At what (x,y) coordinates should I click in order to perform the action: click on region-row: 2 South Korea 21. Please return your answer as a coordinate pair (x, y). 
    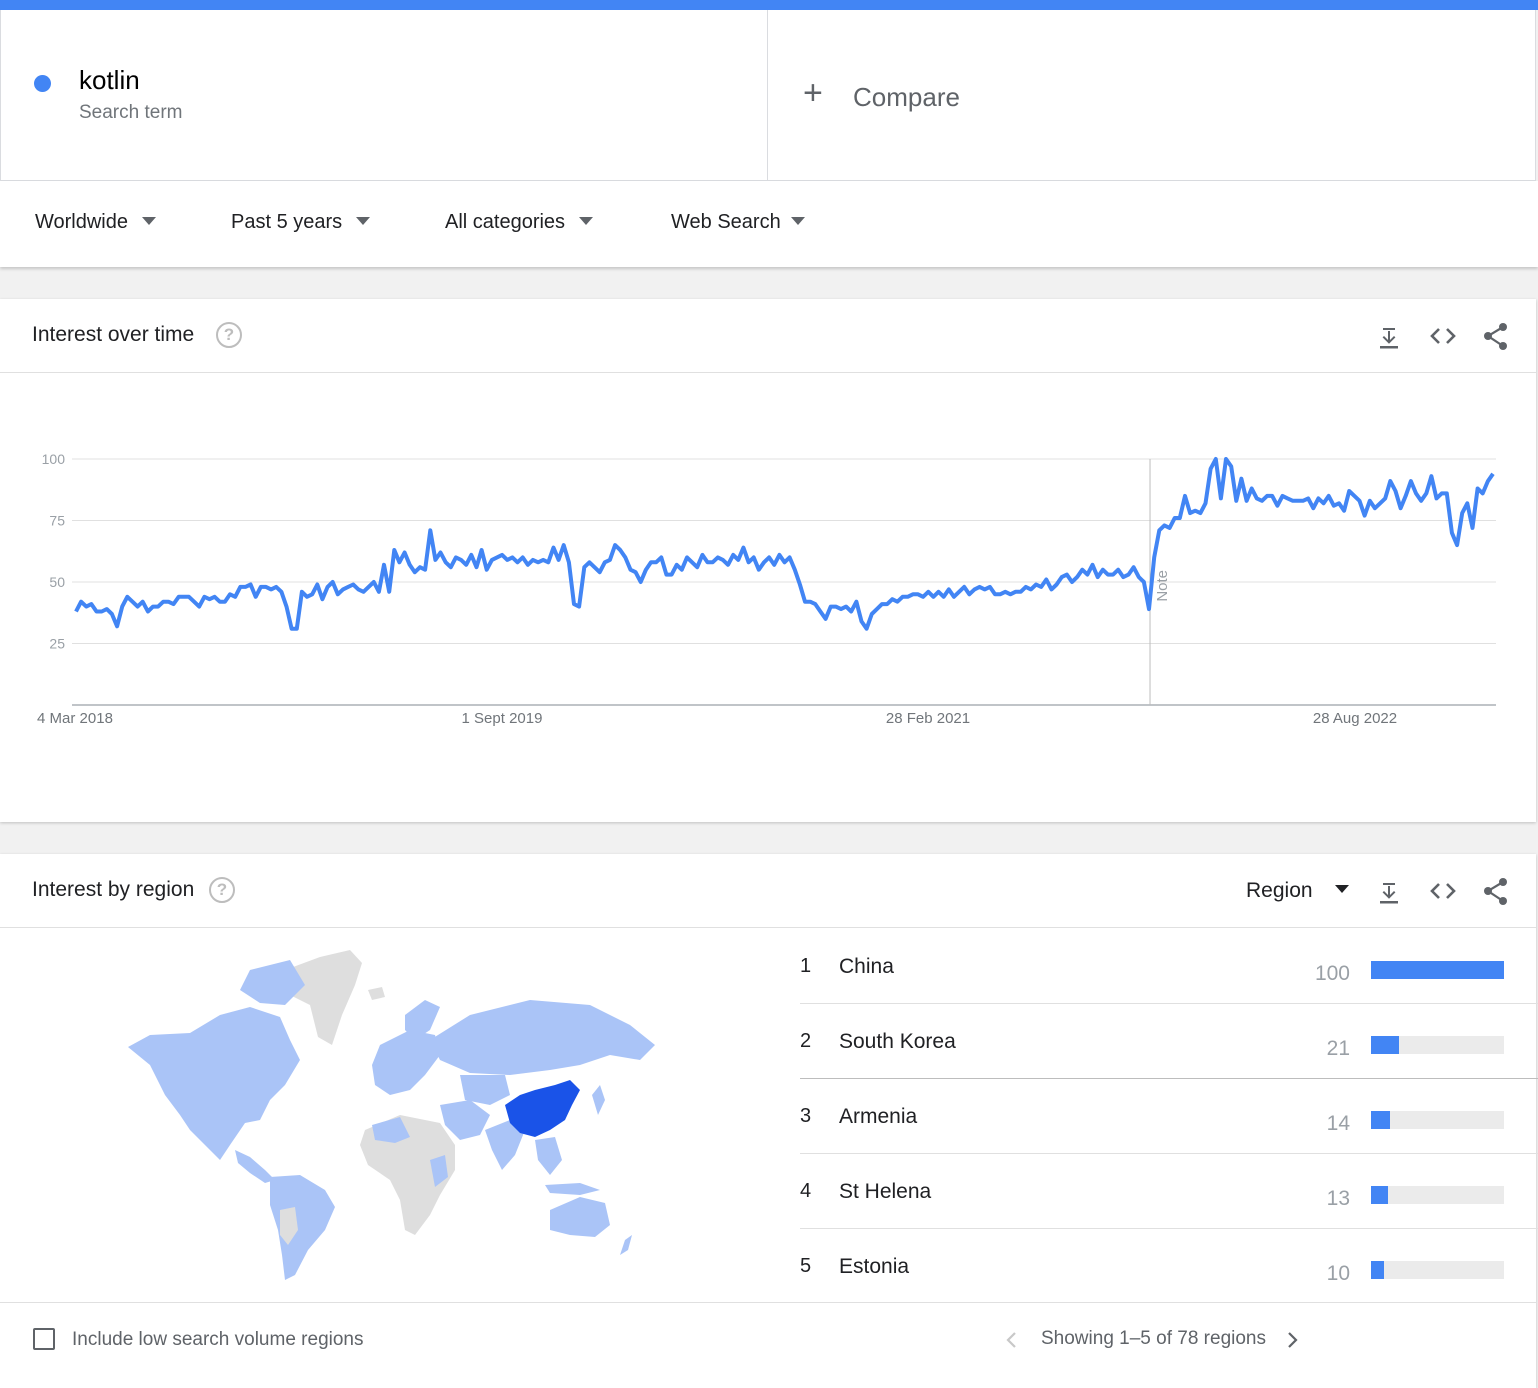
    Looking at the image, I should click on (1169, 1041).